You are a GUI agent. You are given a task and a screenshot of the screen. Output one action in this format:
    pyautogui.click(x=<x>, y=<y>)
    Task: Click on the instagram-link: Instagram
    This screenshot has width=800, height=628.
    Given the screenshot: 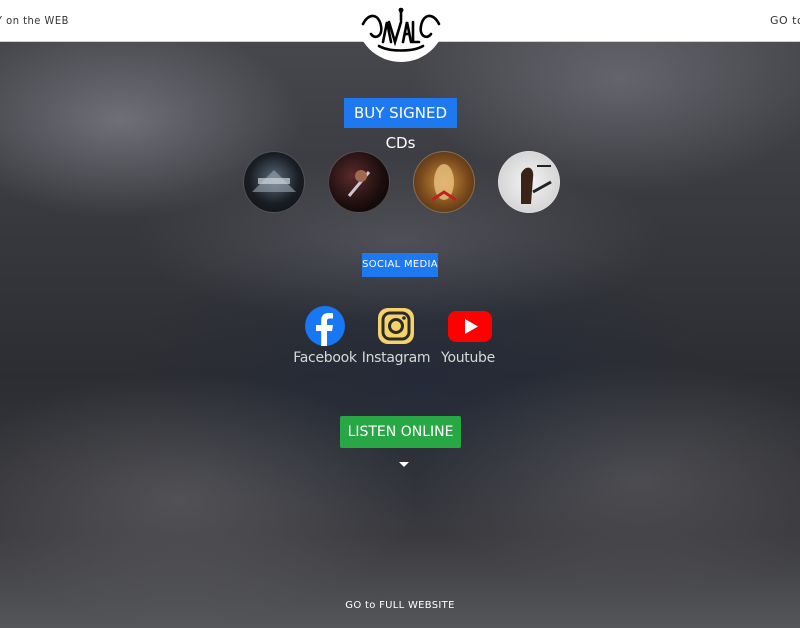 What is the action you would take?
    pyautogui.click(x=396, y=336)
    